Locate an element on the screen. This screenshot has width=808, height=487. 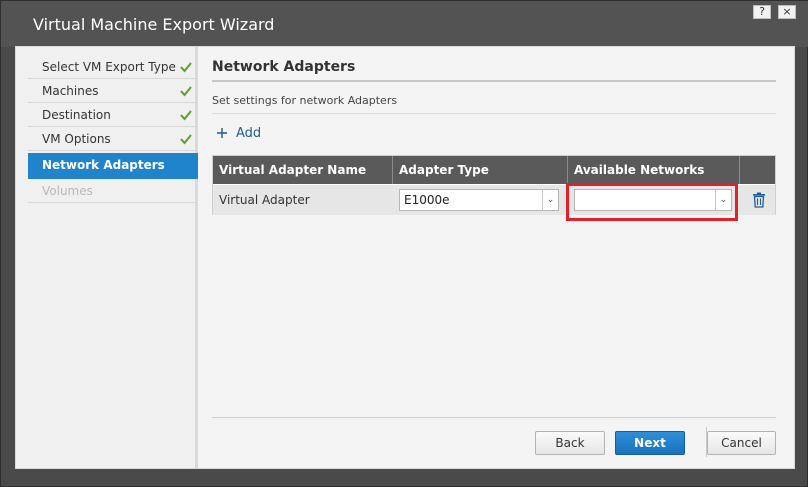
step-machines: Machines is located at coordinates (113, 91).